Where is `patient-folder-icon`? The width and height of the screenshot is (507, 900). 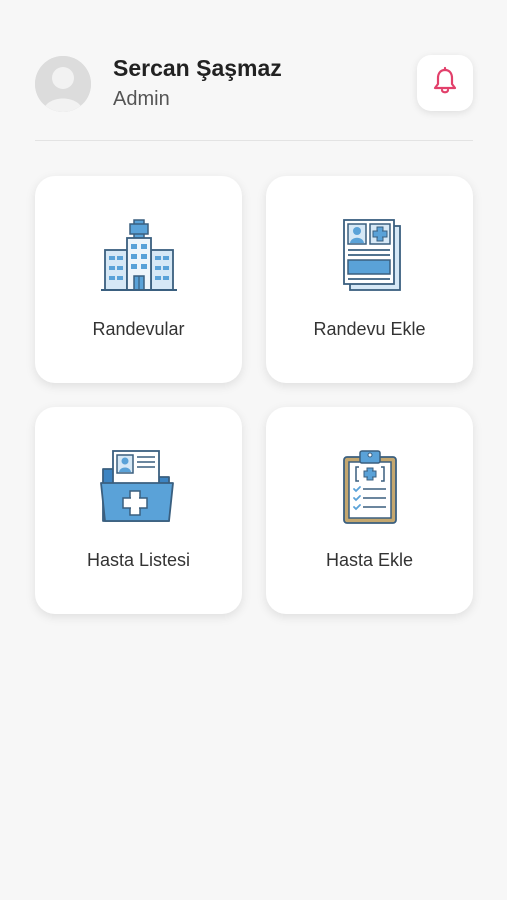
patient-folder-icon is located at coordinates (138, 487).